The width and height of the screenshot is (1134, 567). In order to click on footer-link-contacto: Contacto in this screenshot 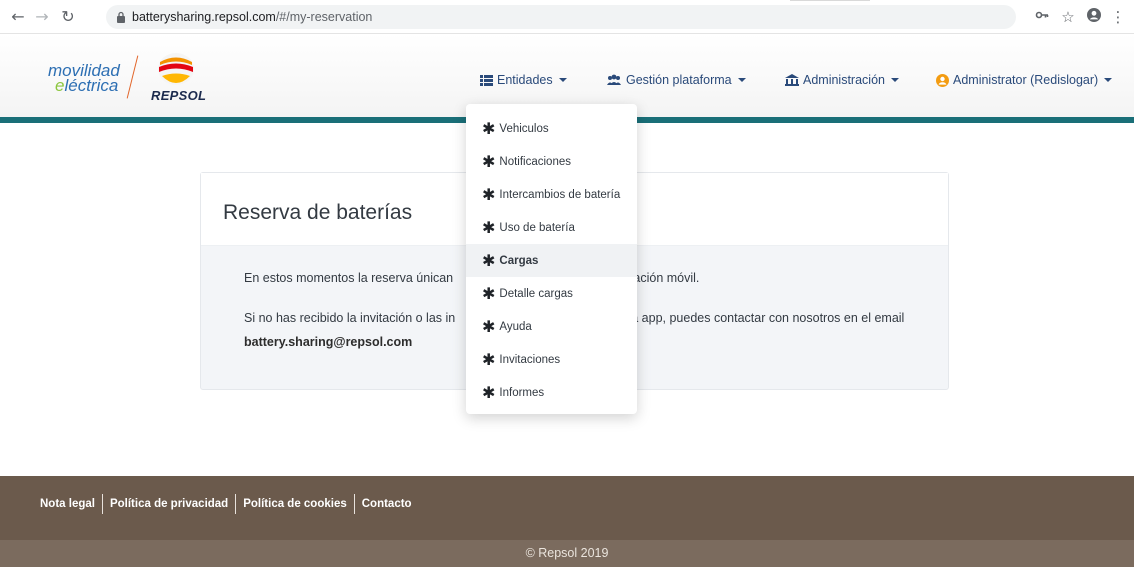, I will do `click(387, 504)`.